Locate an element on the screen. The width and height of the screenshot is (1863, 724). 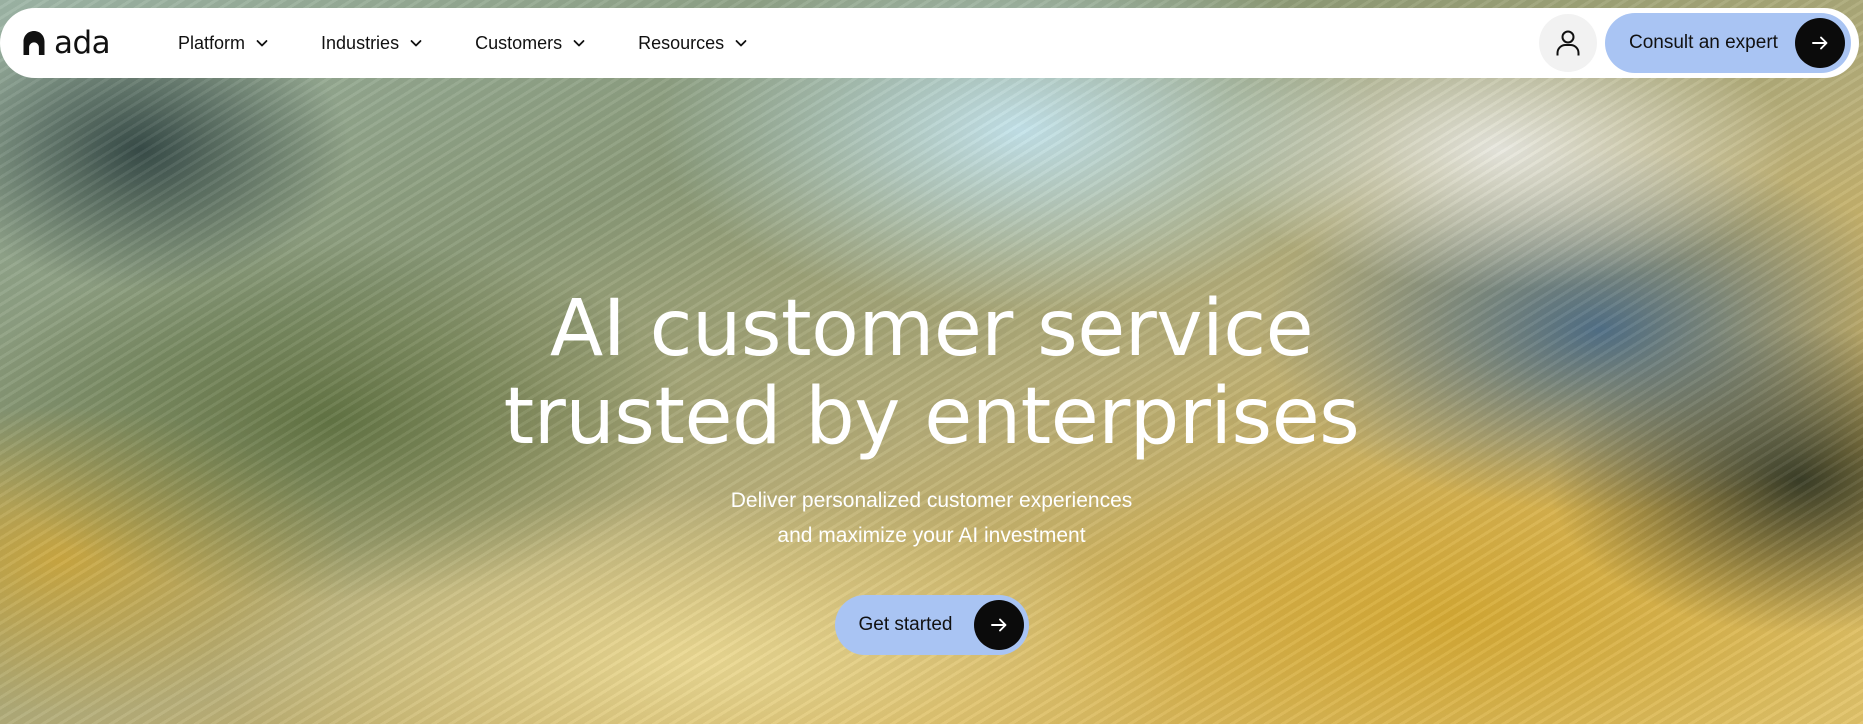
nav-item-label: Industries is located at coordinates (360, 42).